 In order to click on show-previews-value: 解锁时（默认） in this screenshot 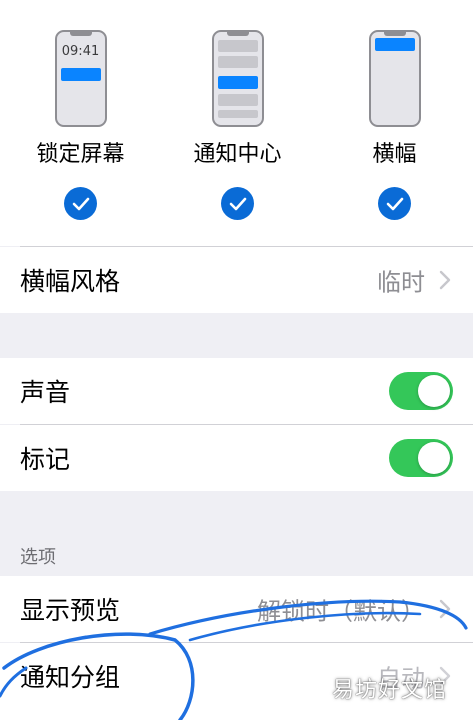, I will do `click(341, 611)`.